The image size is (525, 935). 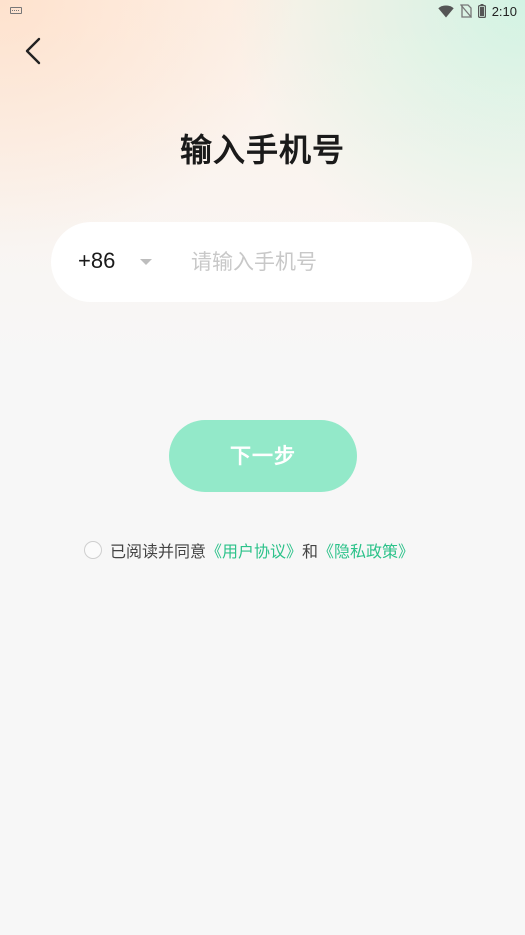 What do you see at coordinates (262, 150) in the screenshot?
I see `page-title: 输入手机号` at bounding box center [262, 150].